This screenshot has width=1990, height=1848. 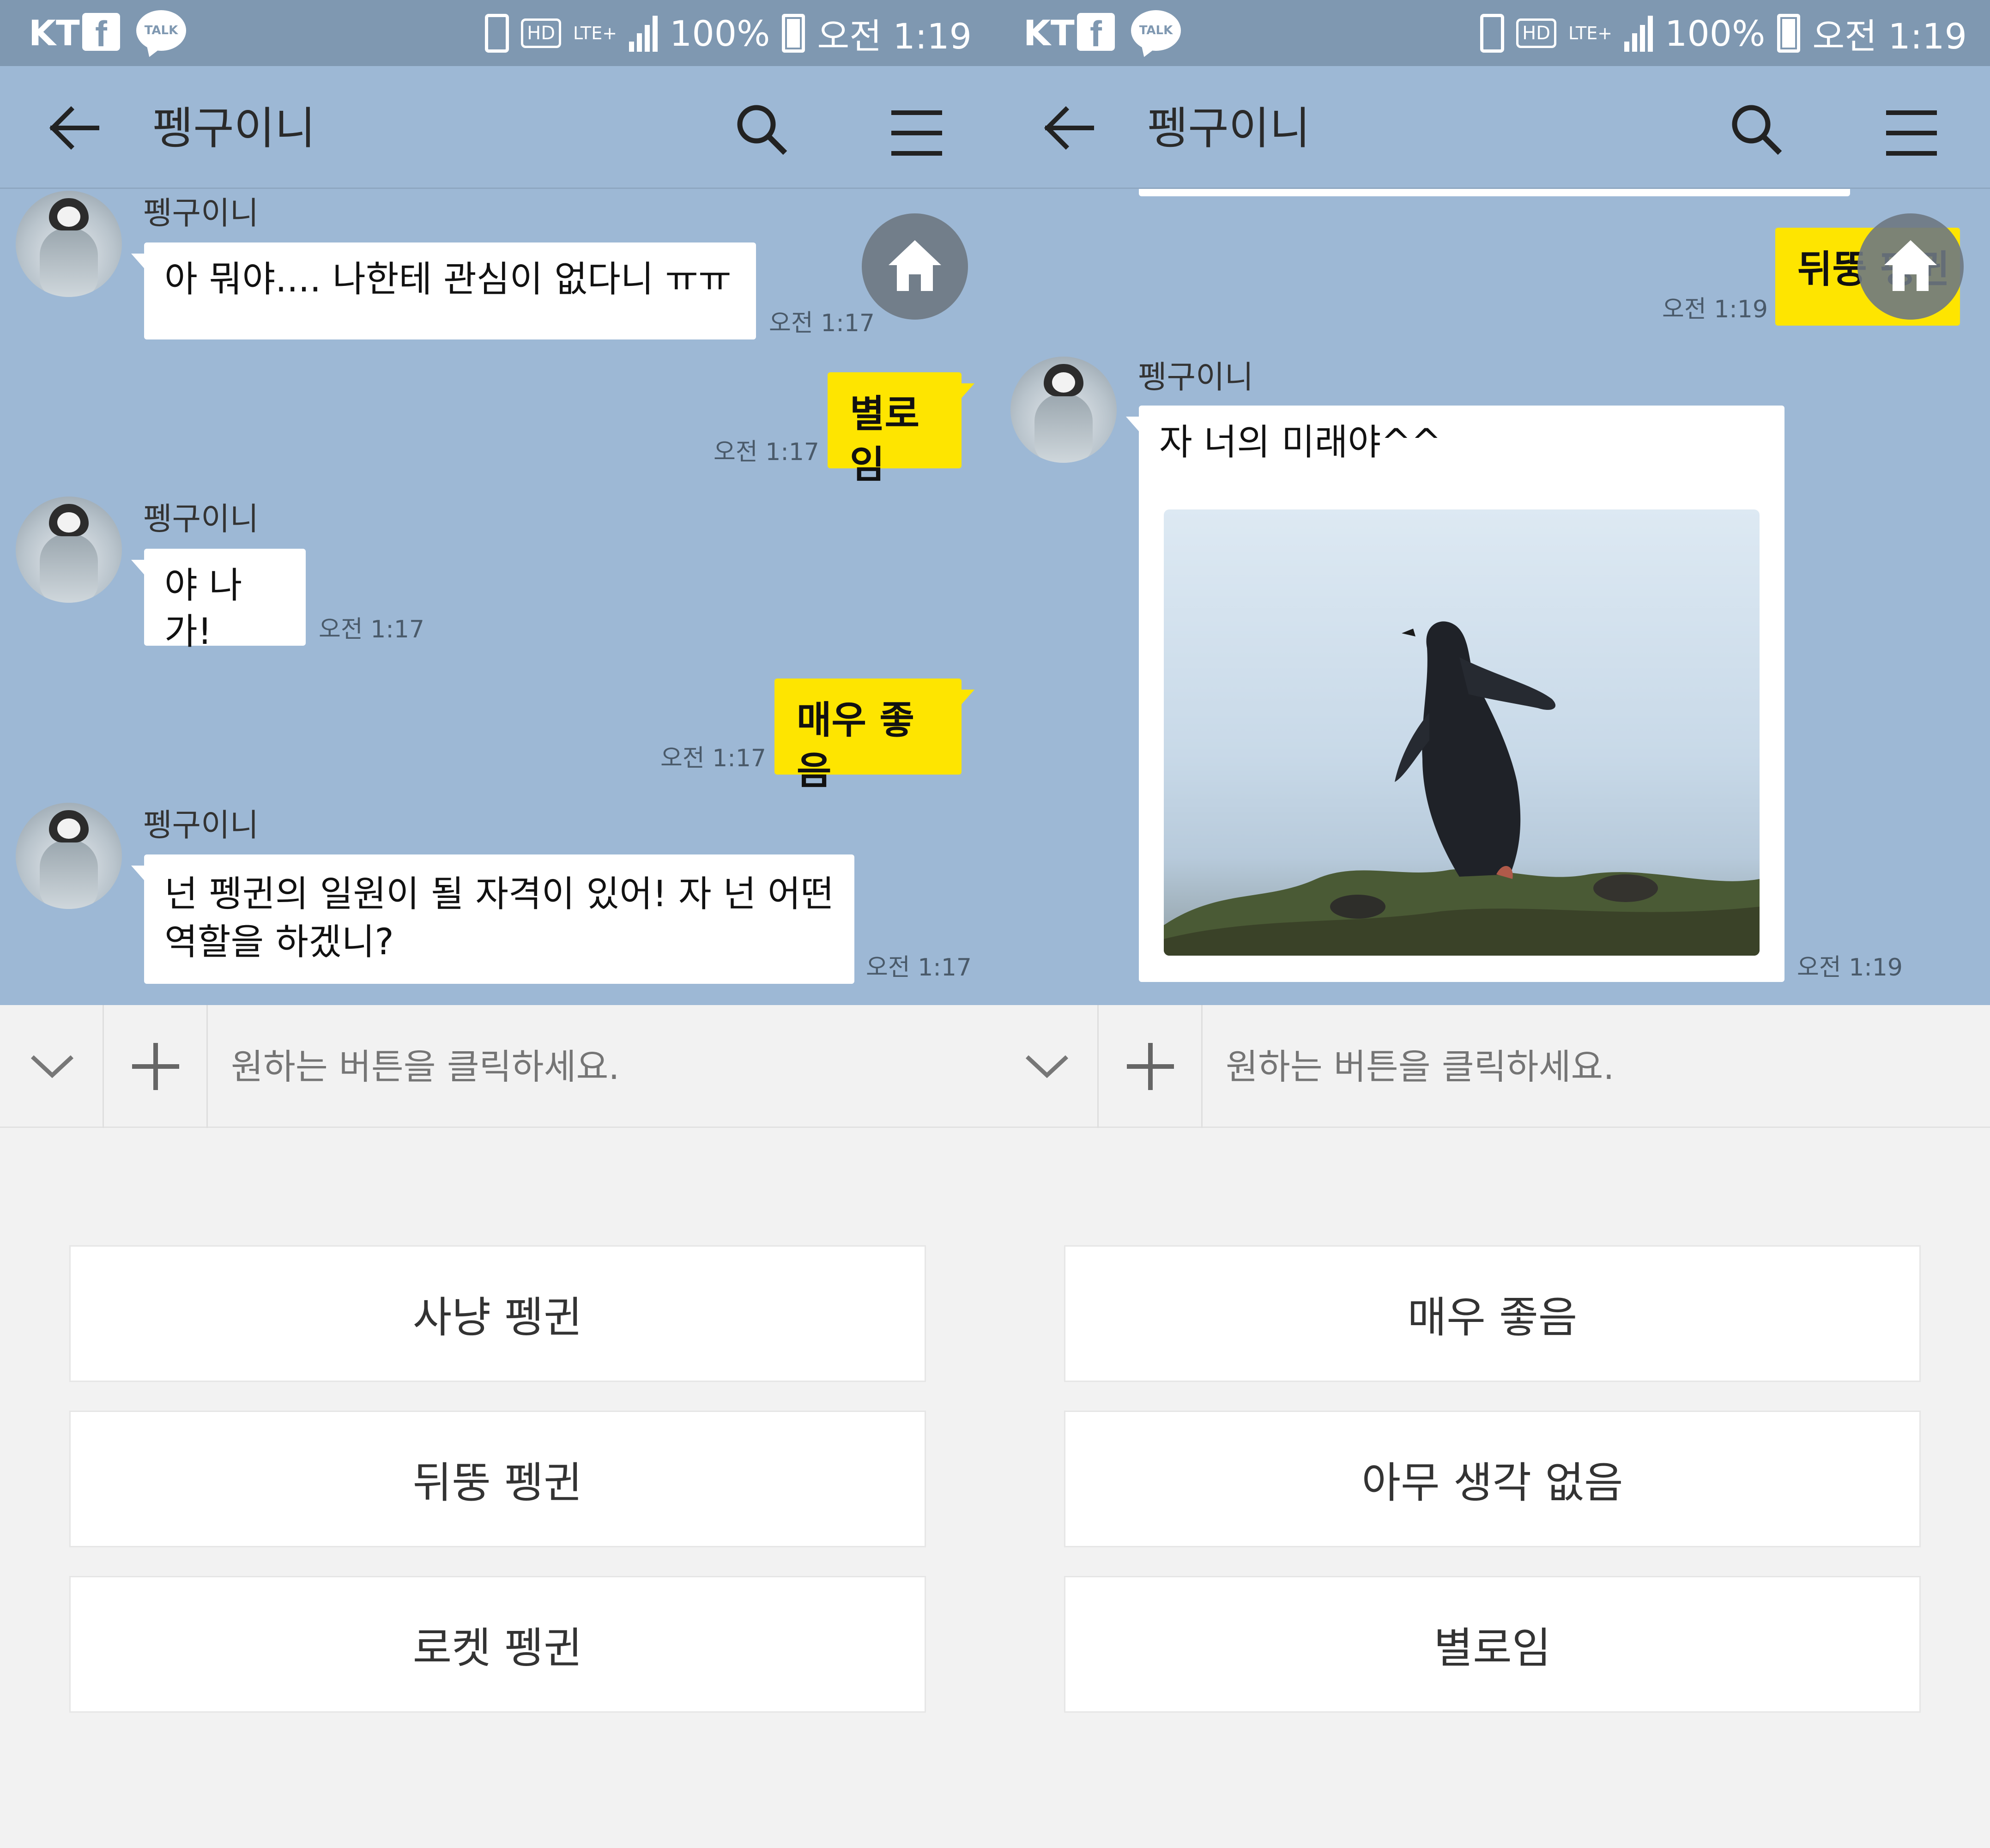 I want to click on quick-reply-button: 사냥 펭귄, so click(x=497, y=1313).